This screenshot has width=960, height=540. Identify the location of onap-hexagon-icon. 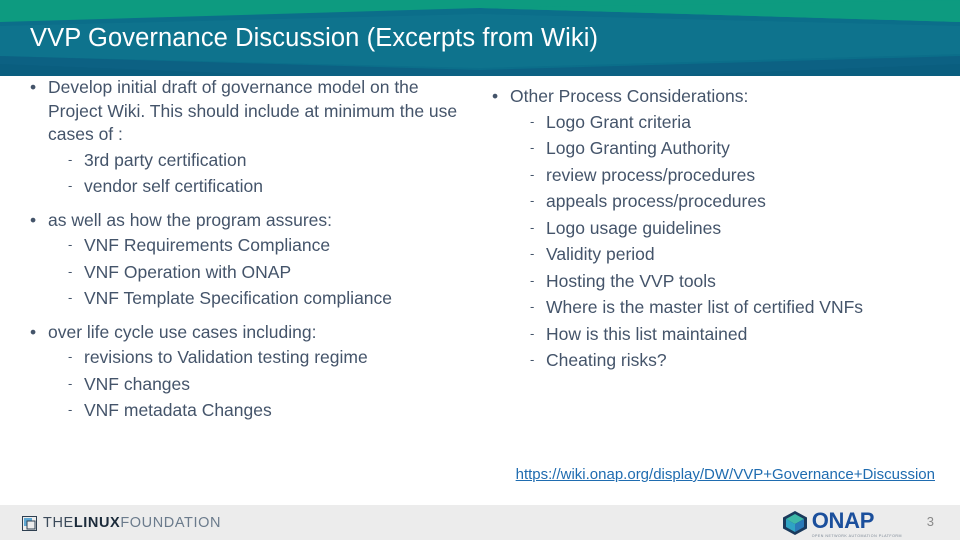
(794, 523).